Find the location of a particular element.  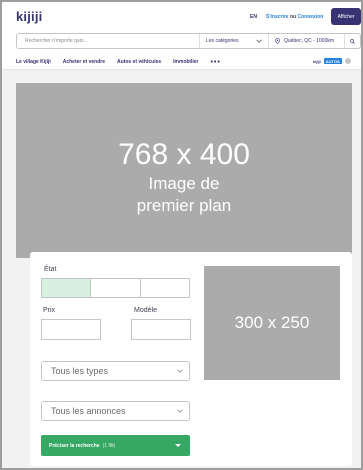

autos-tag: AUTOS is located at coordinates (332, 61).